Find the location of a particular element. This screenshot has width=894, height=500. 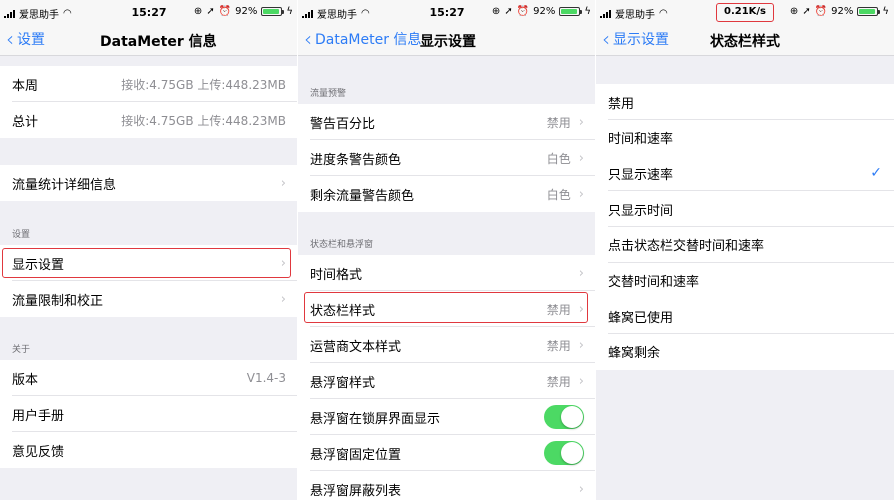

progress-warning-color-row: 进度条警告颜色 白色 › is located at coordinates (447, 158).